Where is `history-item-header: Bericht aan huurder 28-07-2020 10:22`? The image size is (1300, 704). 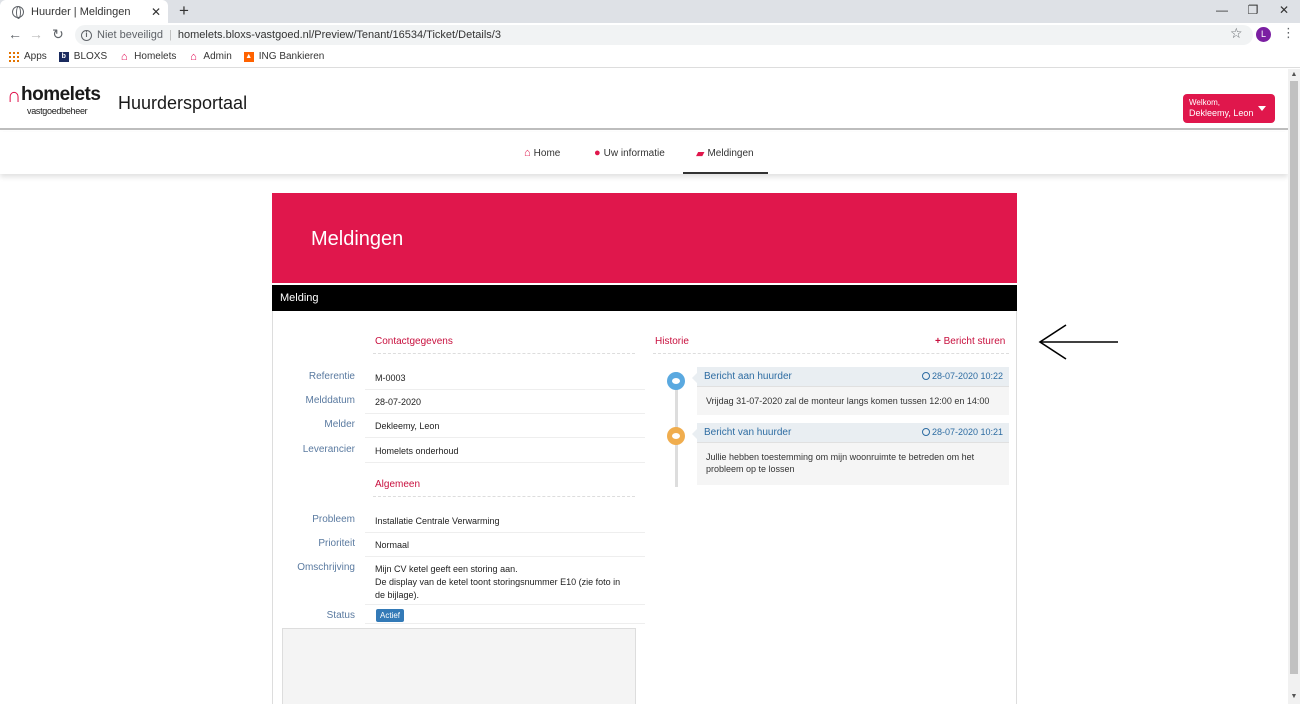
history-item-header: Bericht aan huurder 28-07-2020 10:22 is located at coordinates (850, 377).